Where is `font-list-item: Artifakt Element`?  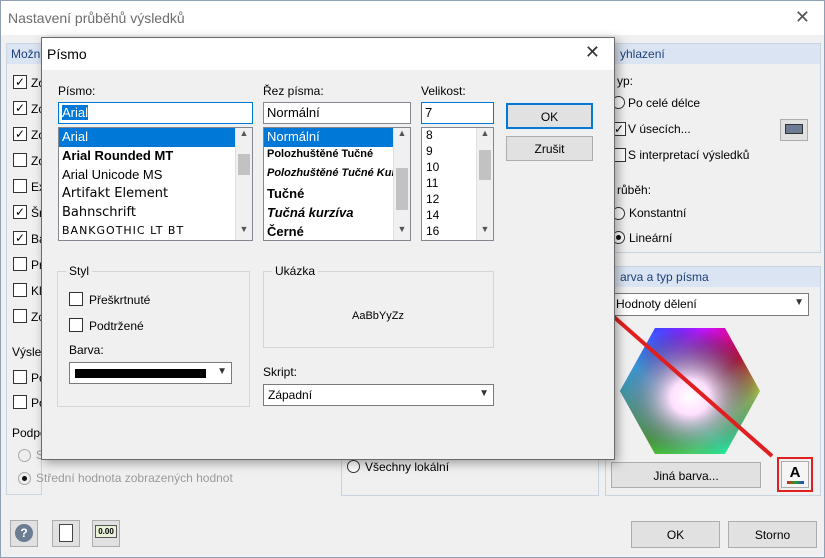
font-list-item: Artifakt Element is located at coordinates (155, 194).